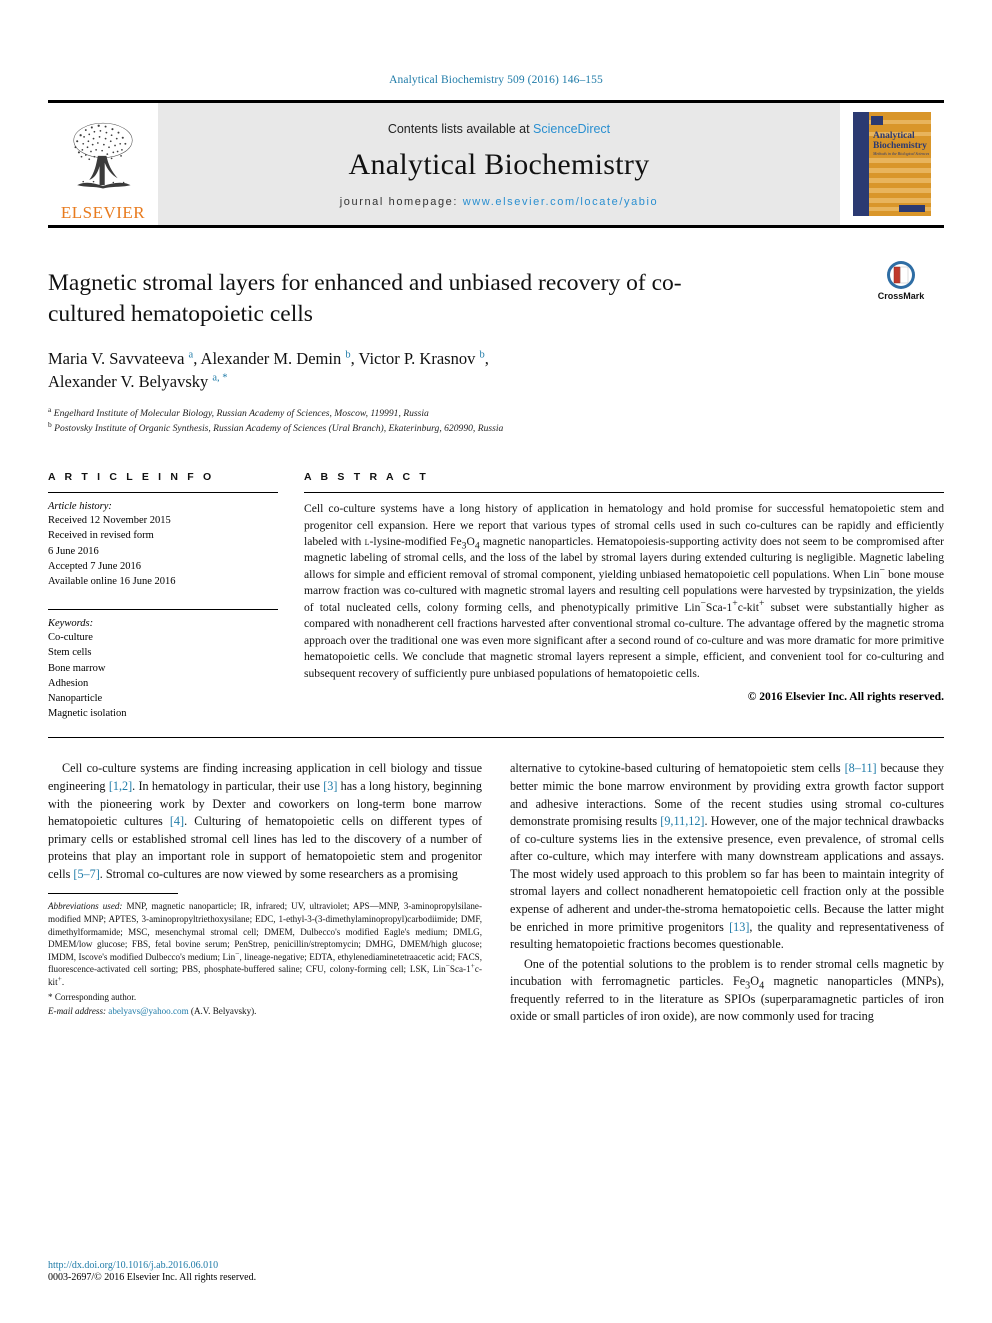 This screenshot has height=1323, width=992. What do you see at coordinates (894, 136) in the screenshot?
I see `svg-text: Analytical` at bounding box center [894, 136].